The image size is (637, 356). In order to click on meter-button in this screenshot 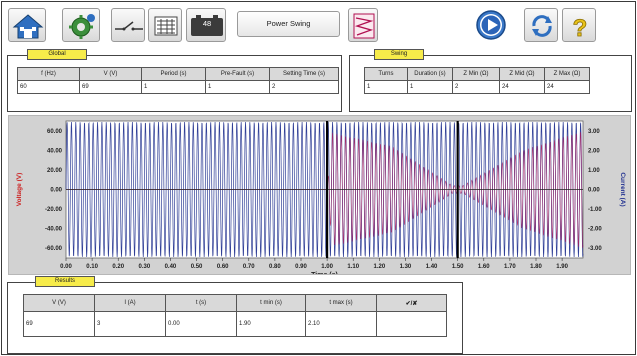, I will do `click(165, 25)`.